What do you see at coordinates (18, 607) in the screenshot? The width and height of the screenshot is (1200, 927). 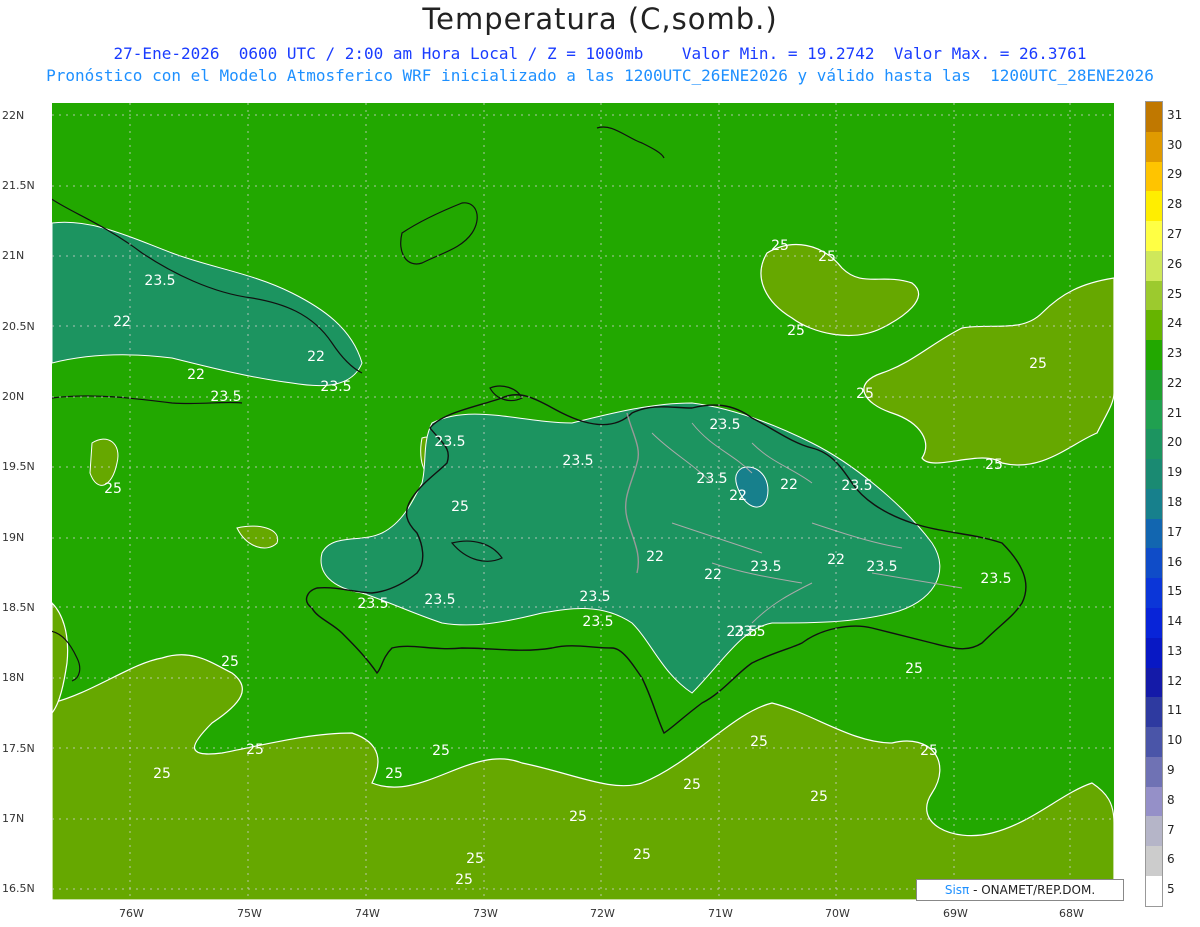 I see `lat-label: 18.5N` at bounding box center [18, 607].